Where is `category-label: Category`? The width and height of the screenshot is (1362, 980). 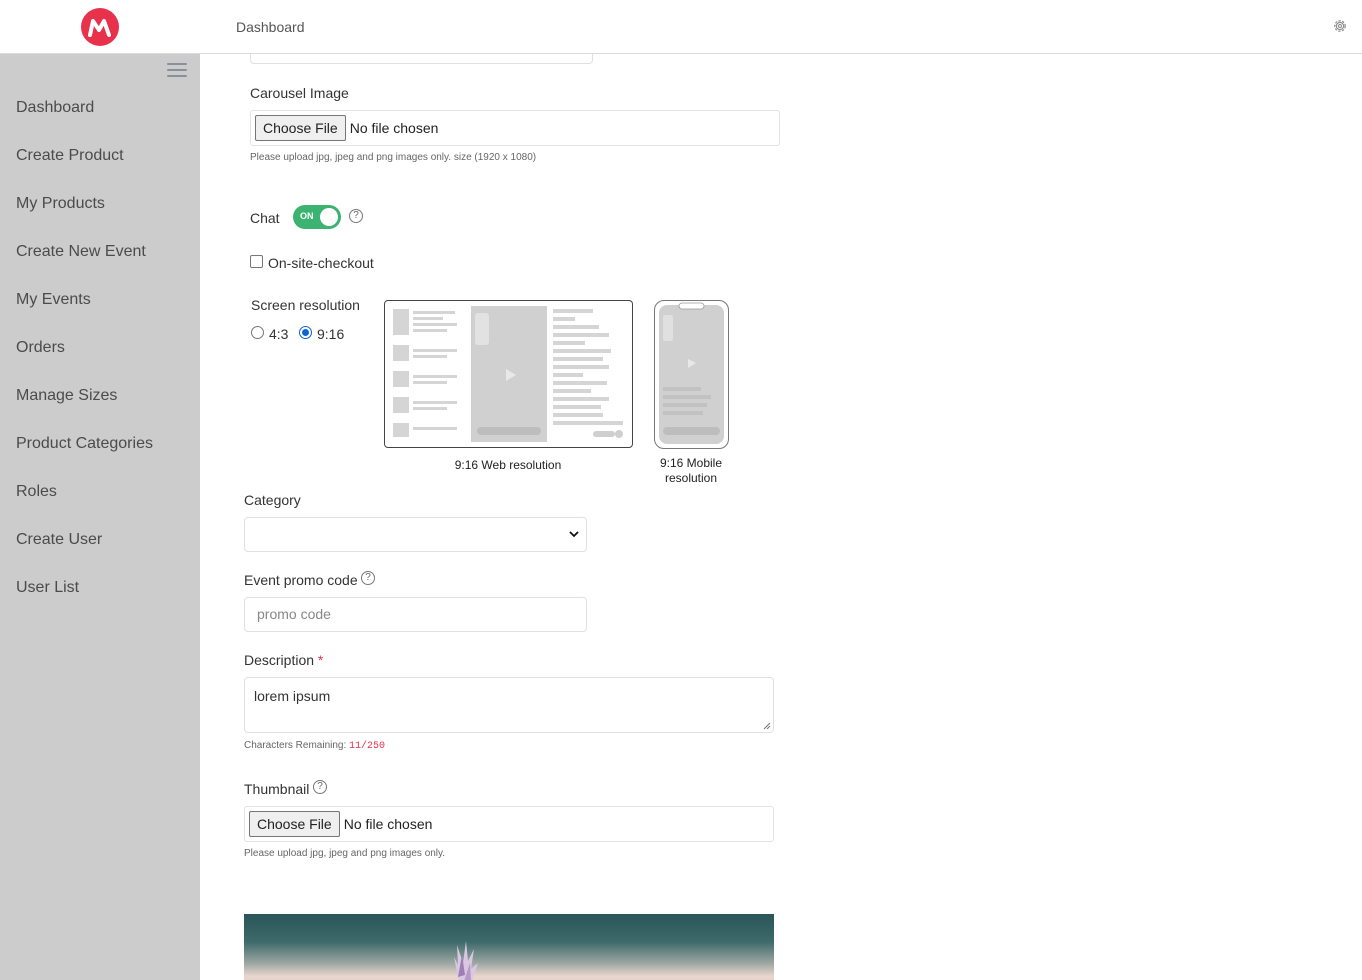 category-label: Category is located at coordinates (272, 500).